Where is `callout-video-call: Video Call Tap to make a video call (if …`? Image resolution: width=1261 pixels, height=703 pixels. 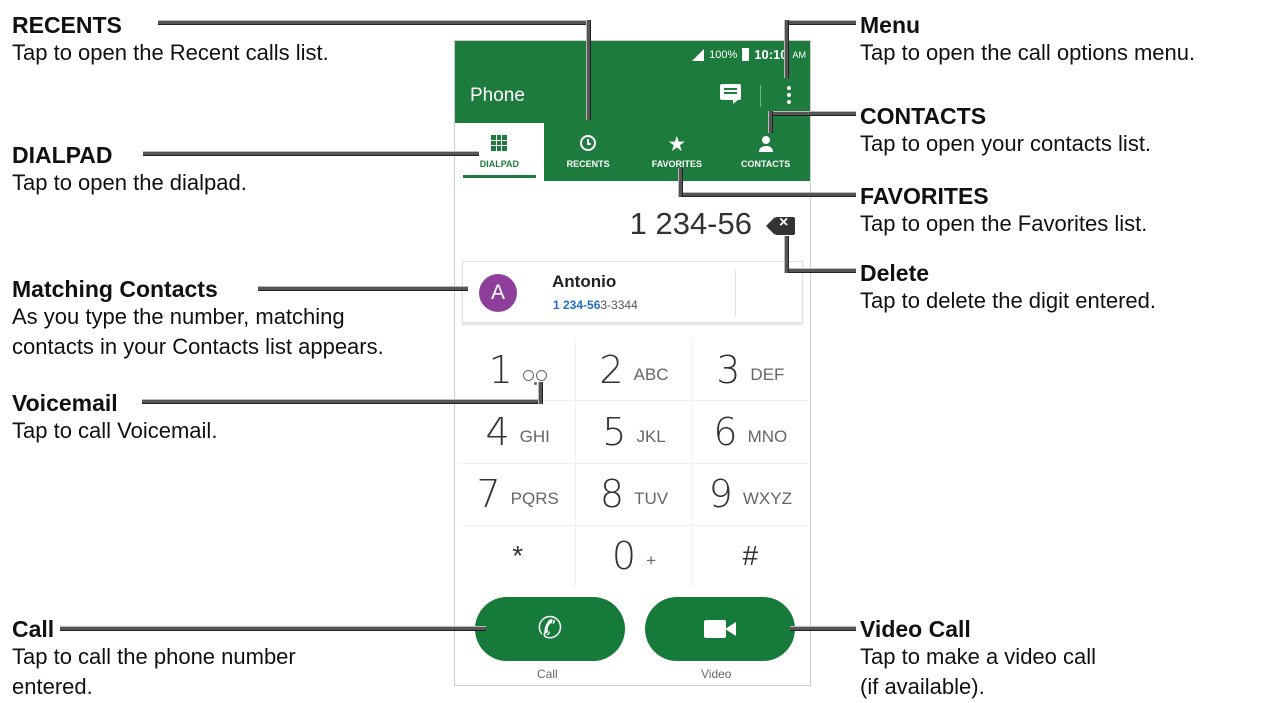
callout-video-call: Video Call Tap to make a video call (if … is located at coordinates (978, 659).